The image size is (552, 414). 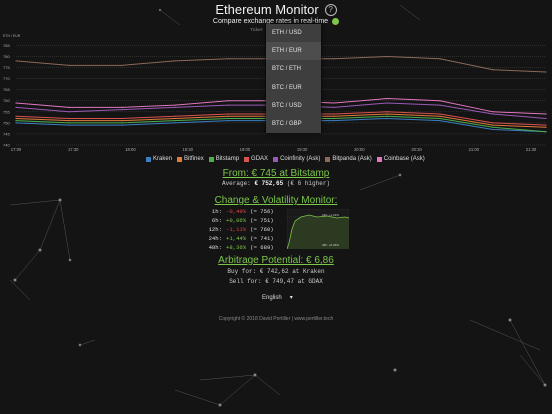 What do you see at coordinates (302, 149) in the screenshot?
I see `x-tick-label: 19:30` at bounding box center [302, 149].